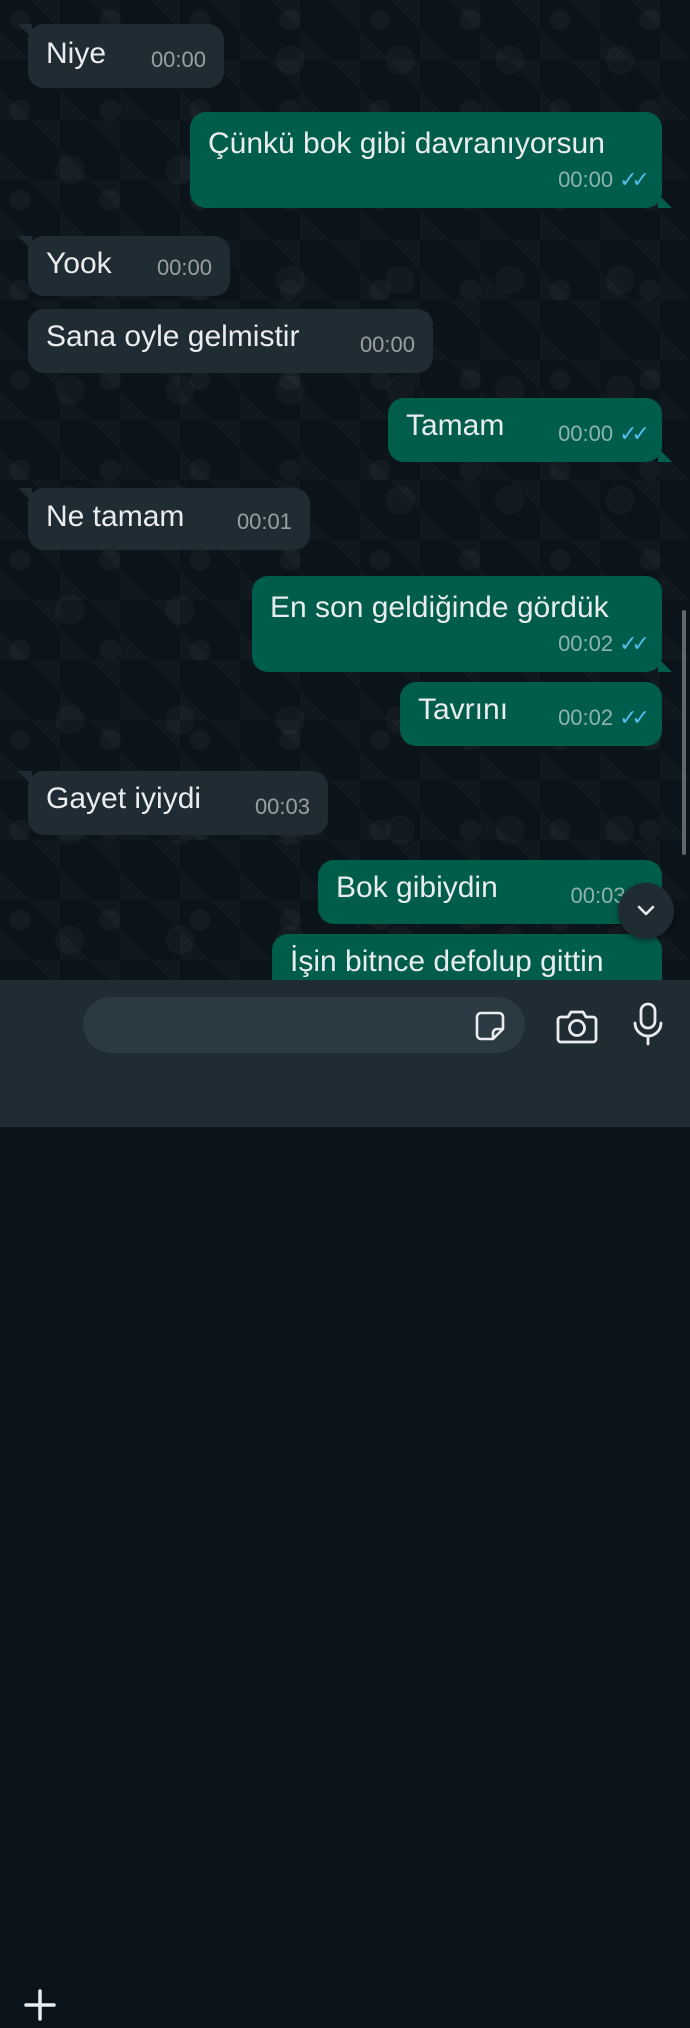  Describe the element at coordinates (684, 732) in the screenshot. I see `scrollbar` at that location.